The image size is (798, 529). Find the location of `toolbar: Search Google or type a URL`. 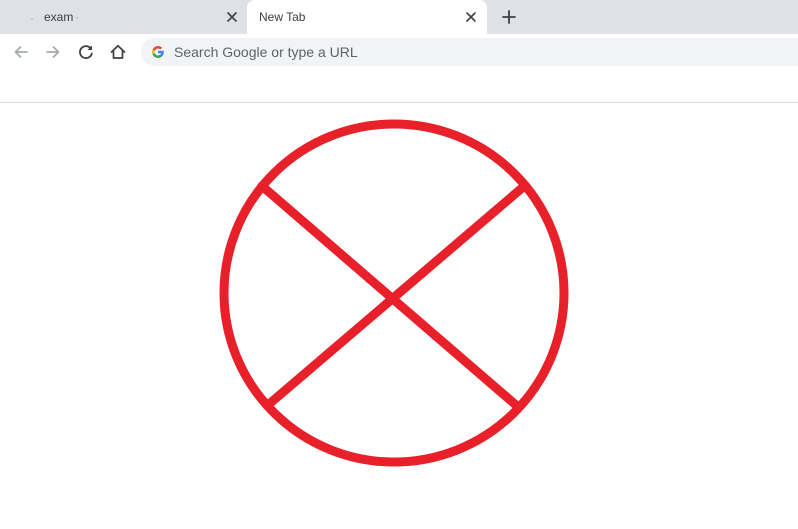

toolbar: Search Google or type a URL is located at coordinates (399, 52).